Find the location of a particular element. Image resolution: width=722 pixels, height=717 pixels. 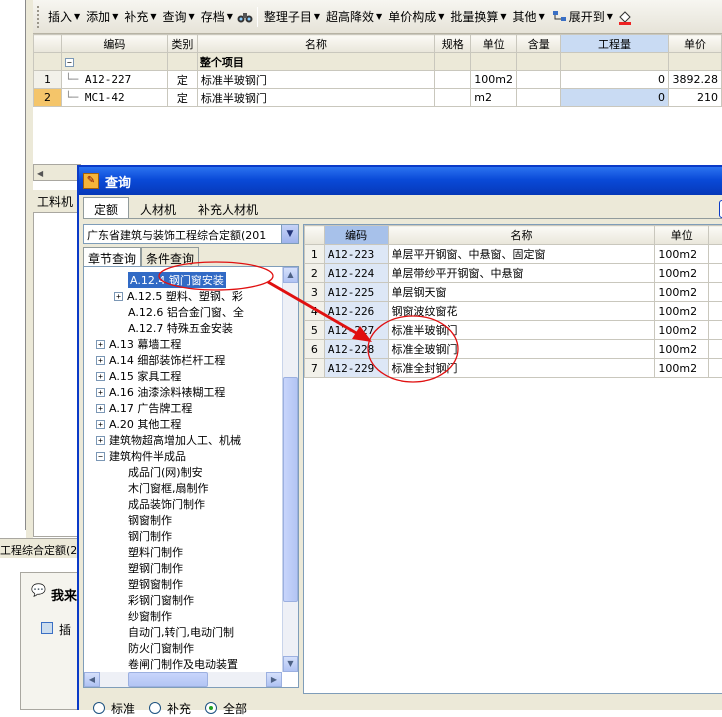

binoculars-icon is located at coordinates (245, 17).